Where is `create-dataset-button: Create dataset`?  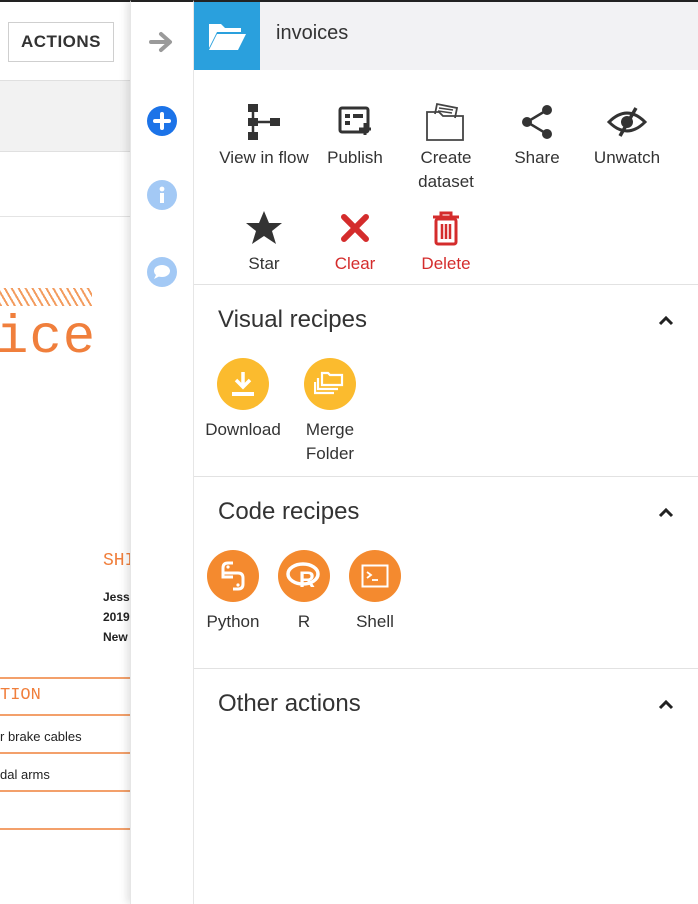 create-dataset-button: Create dataset is located at coordinates (446, 148).